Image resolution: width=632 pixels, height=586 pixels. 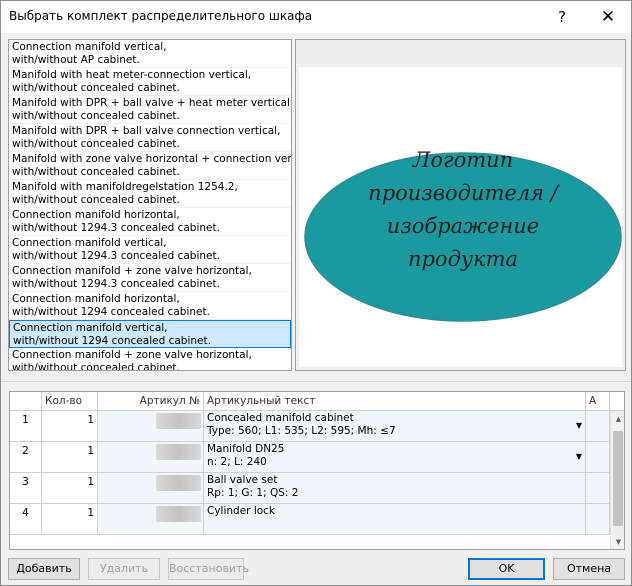 I want to click on add-button: Добавить, so click(x=44, y=569).